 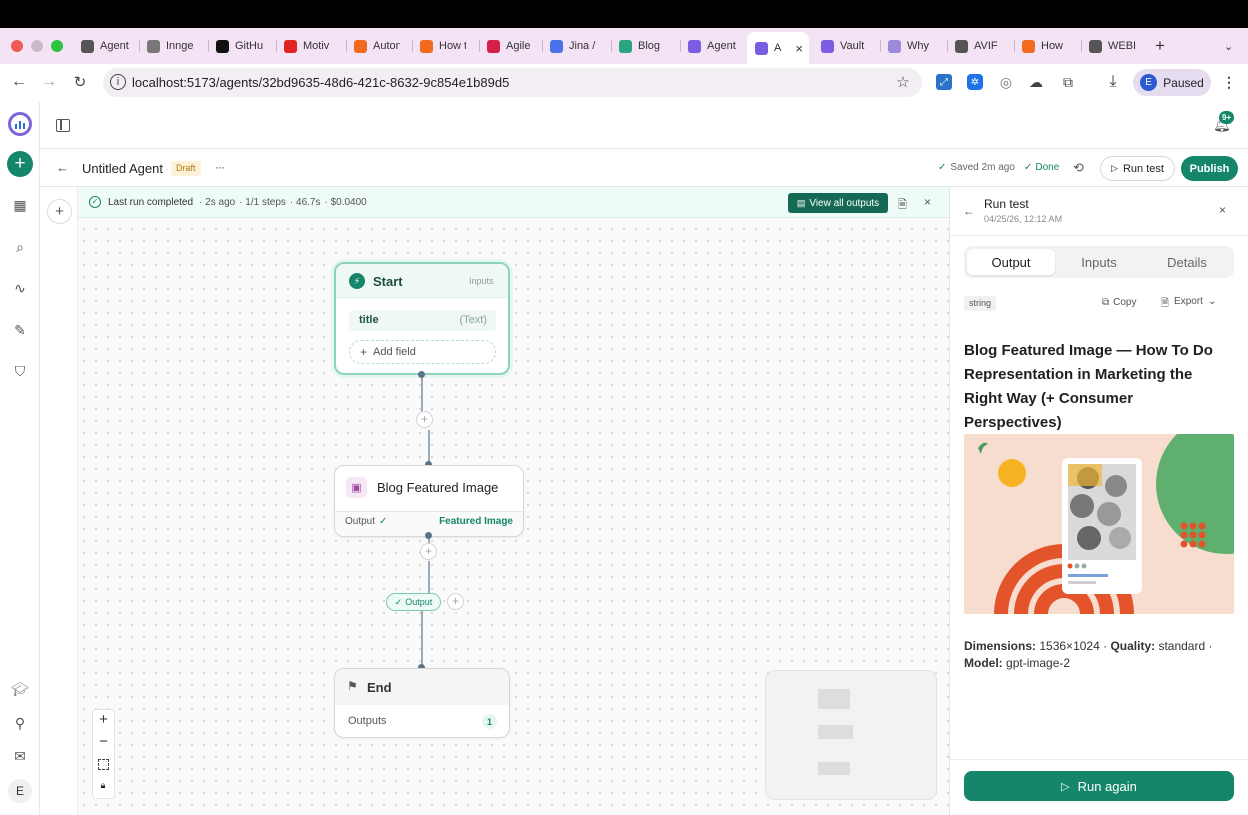 What do you see at coordinates (1041, 167) in the screenshot?
I see `done-indicator: ✓ Done` at bounding box center [1041, 167].